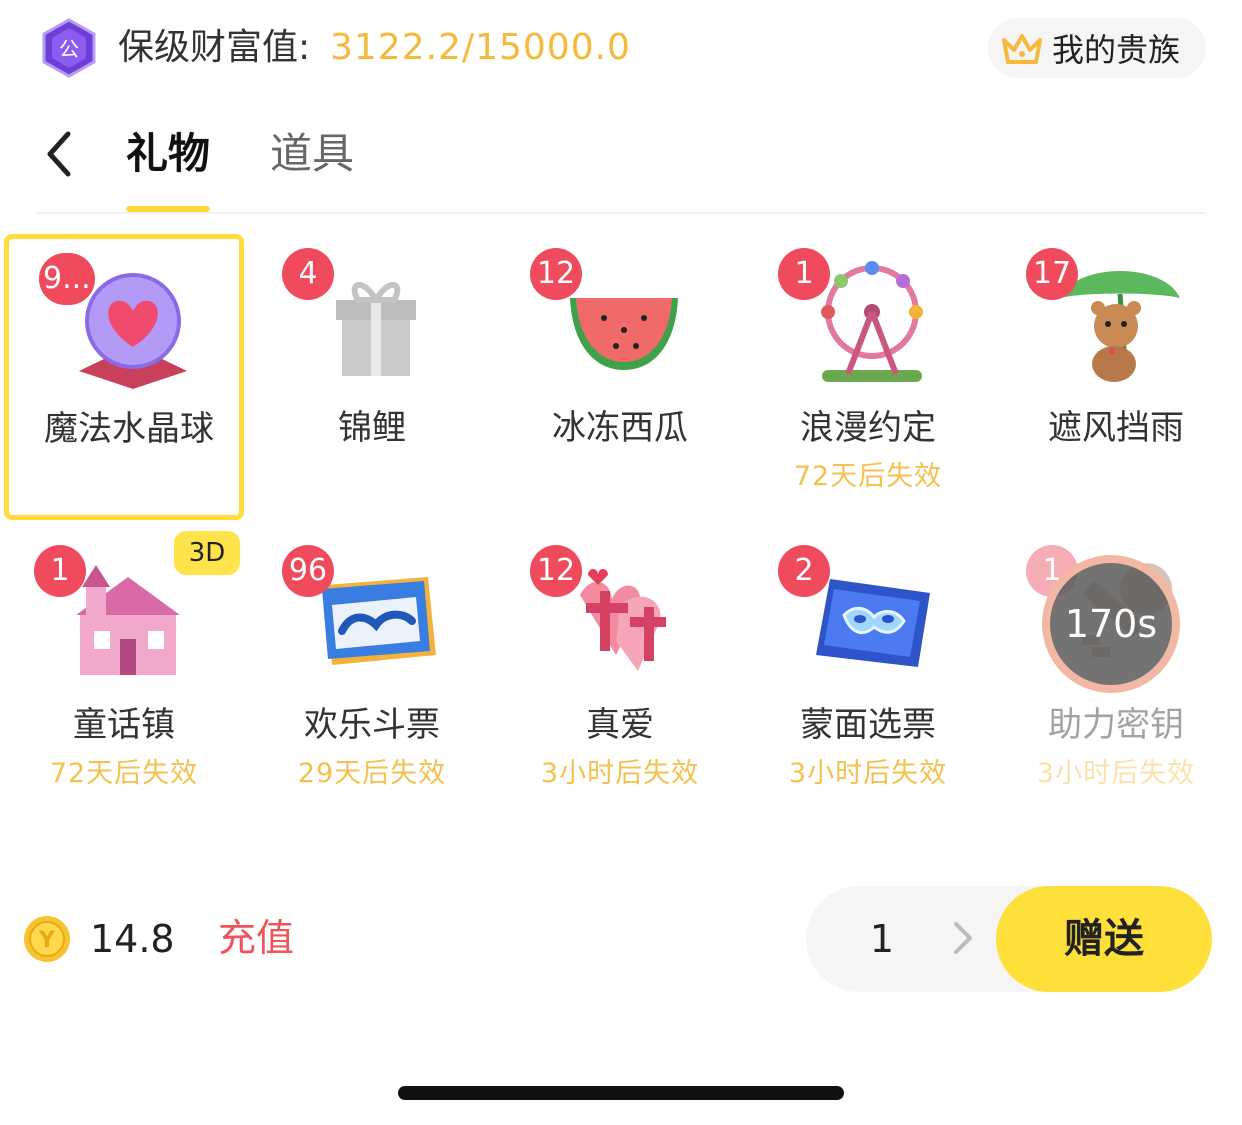 The width and height of the screenshot is (1242, 1125). Describe the element at coordinates (1111, 624) in the screenshot. I see `cooldown-timer: 170s` at that location.